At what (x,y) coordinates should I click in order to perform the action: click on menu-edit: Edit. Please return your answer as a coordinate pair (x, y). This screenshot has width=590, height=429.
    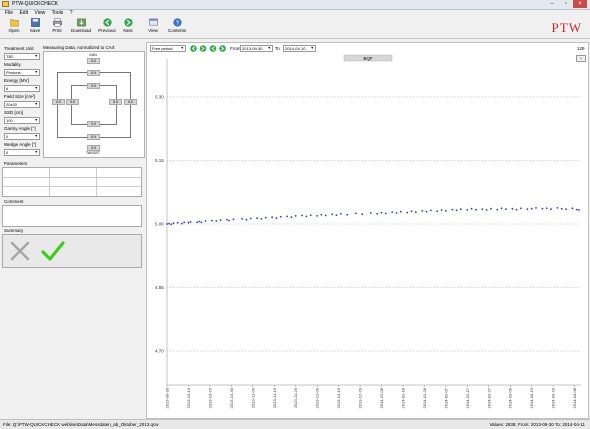
    Looking at the image, I should click on (23, 13).